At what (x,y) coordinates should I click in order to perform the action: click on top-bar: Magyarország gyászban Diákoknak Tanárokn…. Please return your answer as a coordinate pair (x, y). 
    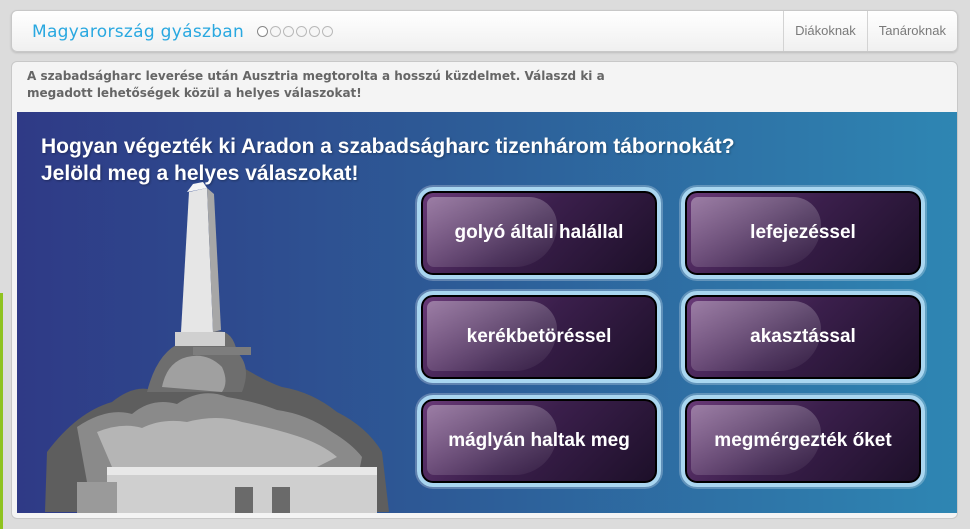
    Looking at the image, I should click on (484, 31).